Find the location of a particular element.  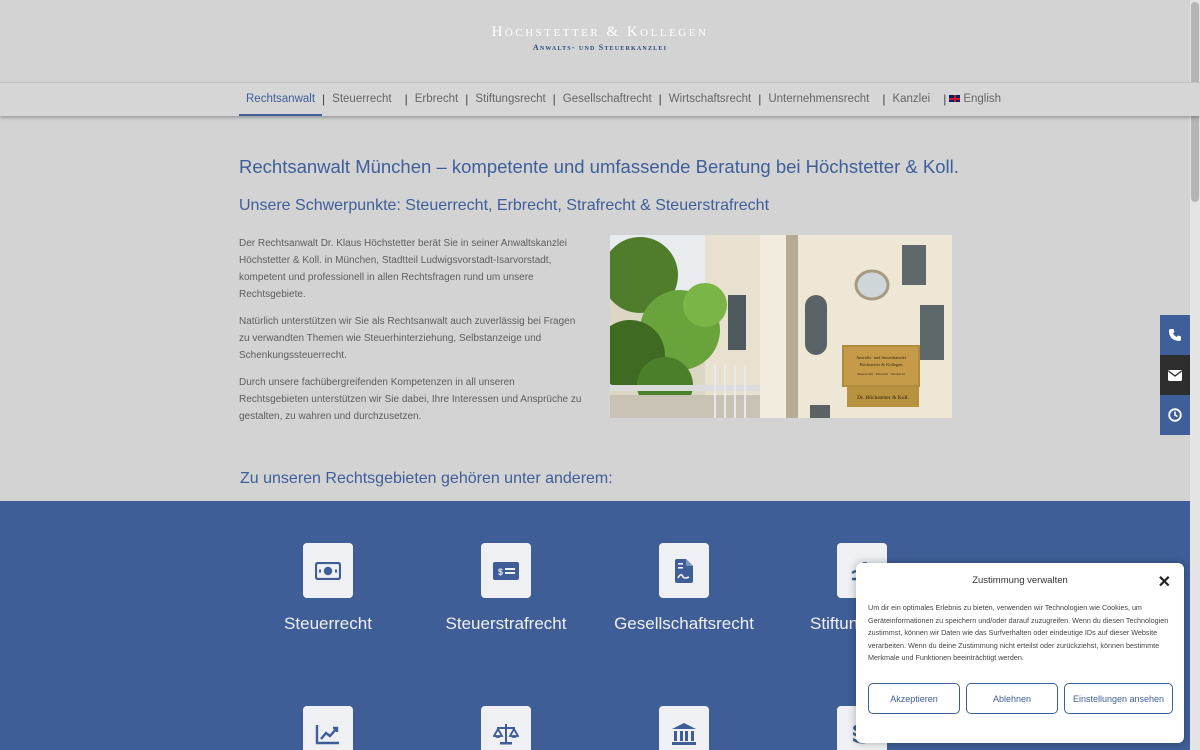

area-steuerstrafrecht: $ Steuerstrafrecht is located at coordinates (506, 588).